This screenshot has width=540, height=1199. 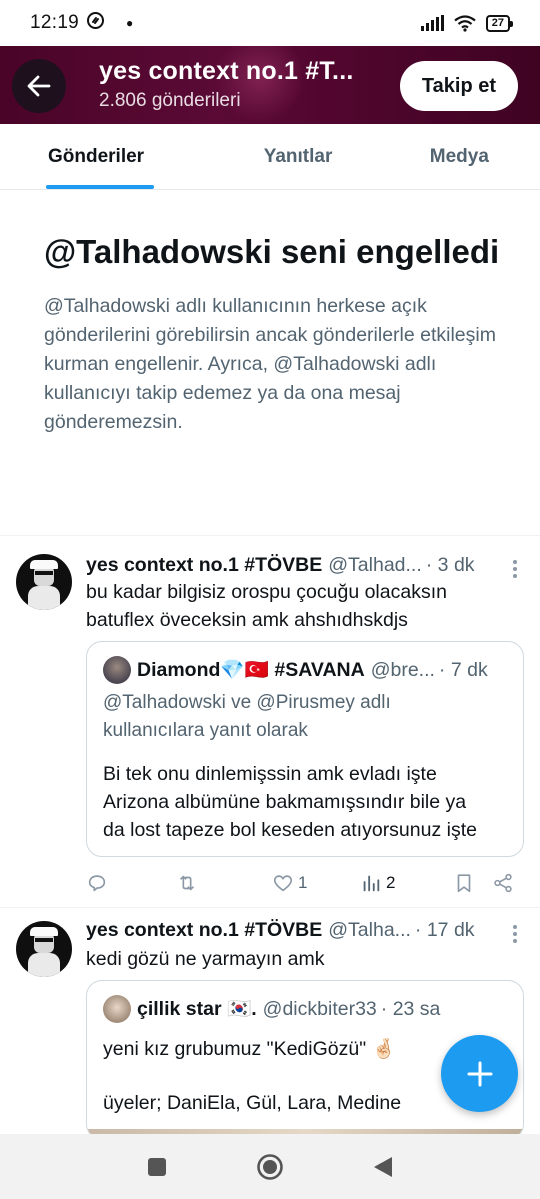 What do you see at coordinates (270, 23) in the screenshot?
I see `status-bar: 12:19 ● 27` at bounding box center [270, 23].